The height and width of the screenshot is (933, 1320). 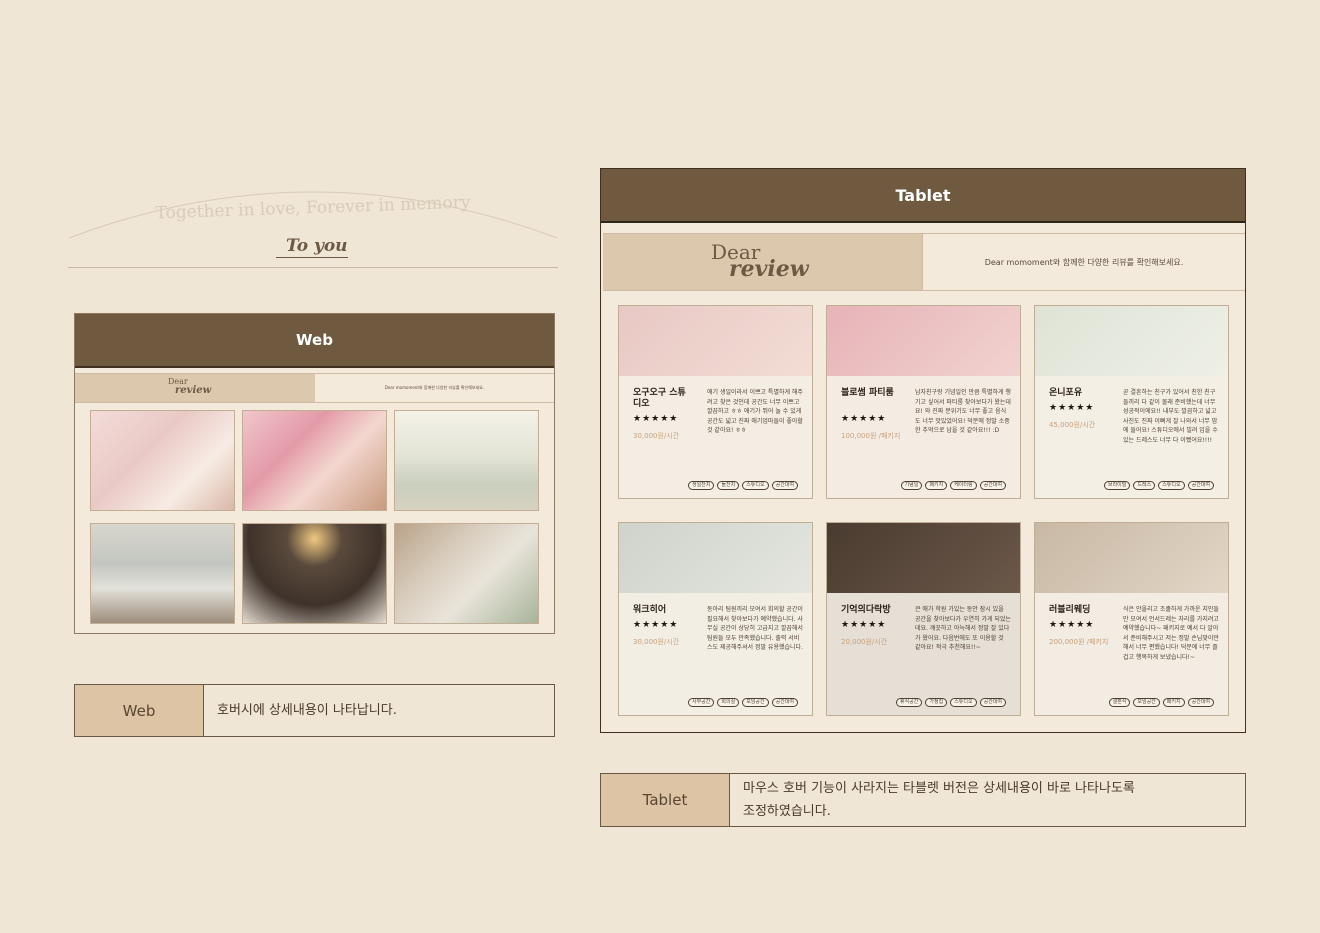 I want to click on card-tags: 휴식공간 가정집 스튜디오 공간대여, so click(x=950, y=702).